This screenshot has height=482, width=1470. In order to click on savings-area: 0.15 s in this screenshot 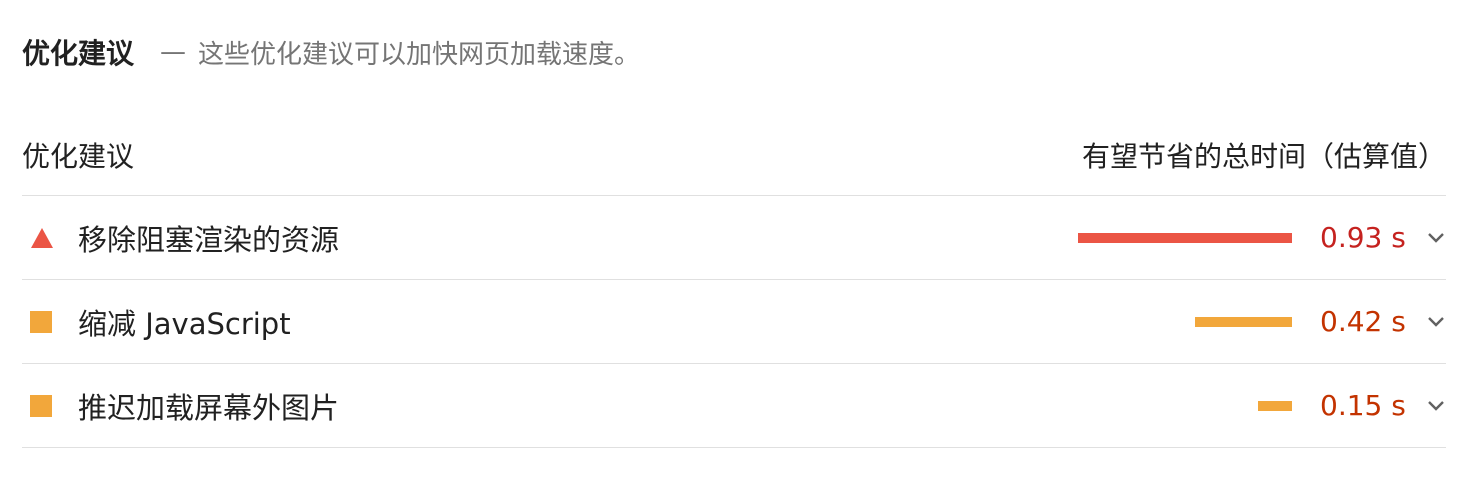, I will do `click(1239, 405)`.